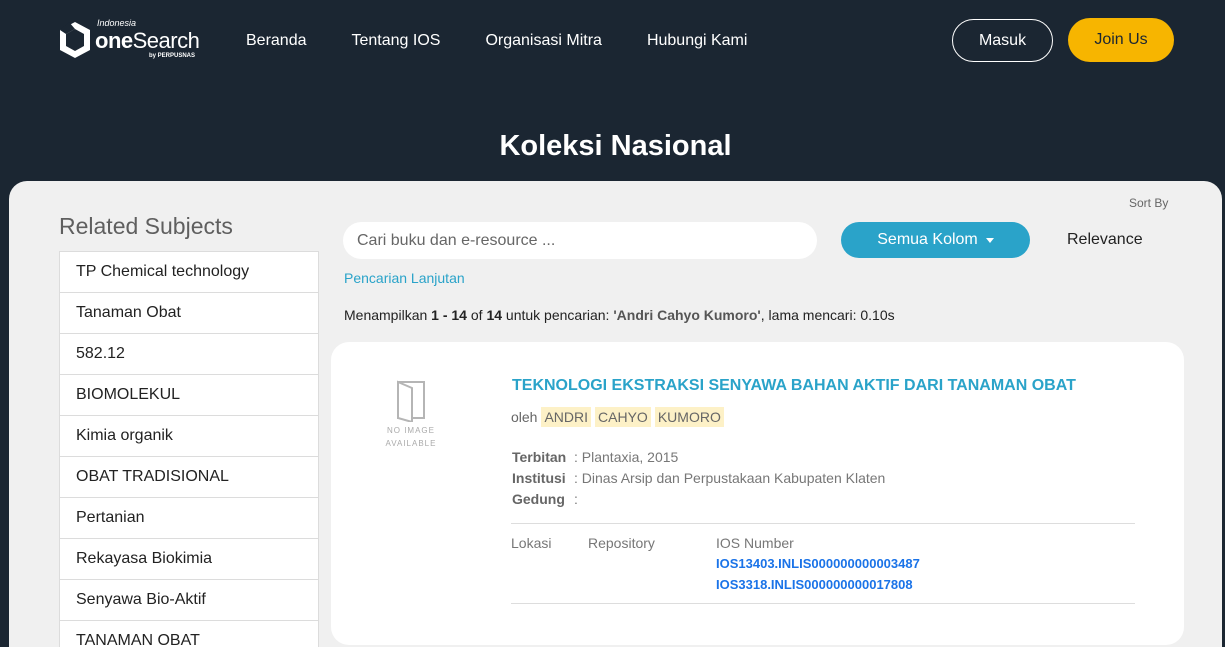 The height and width of the screenshot is (647, 1225). What do you see at coordinates (755, 543) in the screenshot?
I see `ios-number-header: IOS Number` at bounding box center [755, 543].